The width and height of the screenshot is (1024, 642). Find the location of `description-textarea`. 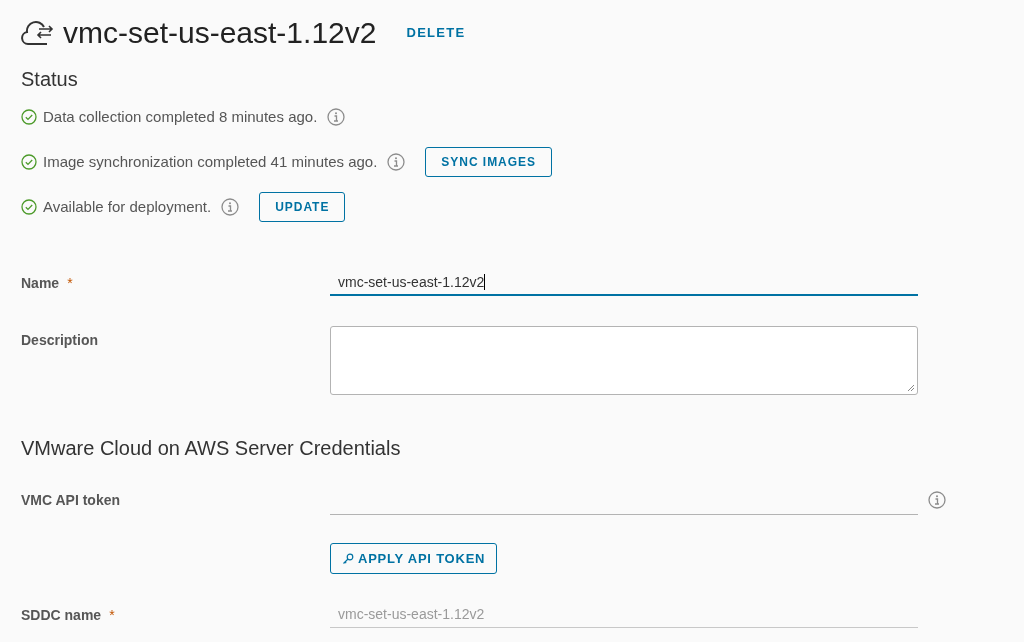

description-textarea is located at coordinates (624, 360).